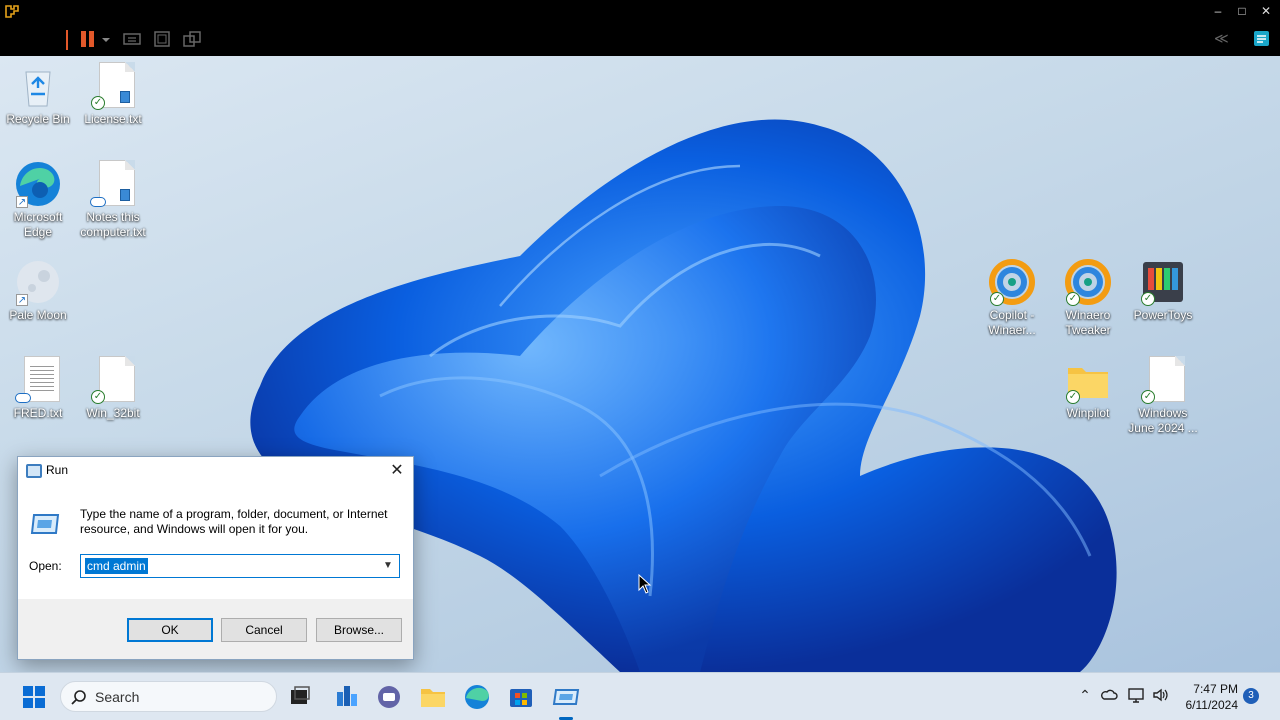  Describe the element at coordinates (300, 697) in the screenshot. I see `task-view-icon` at that location.